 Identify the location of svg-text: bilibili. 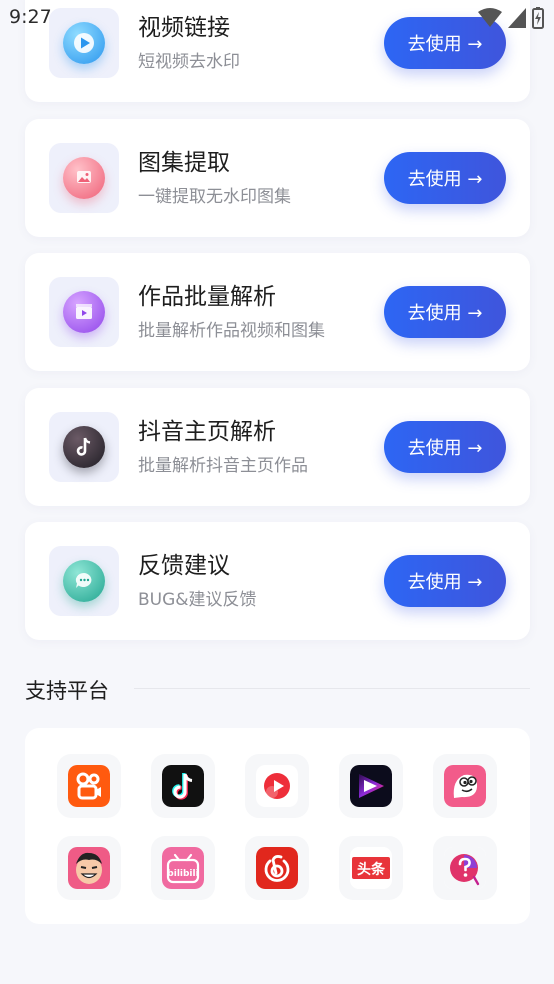
(182, 874).